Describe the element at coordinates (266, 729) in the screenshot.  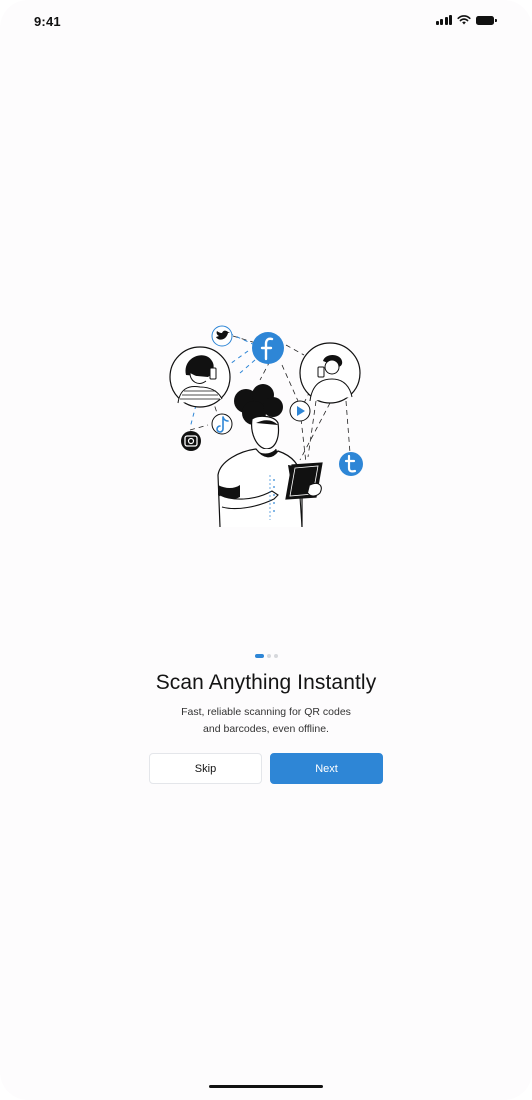
I see `subtitle-line-2: and barcodes, even offline.` at that location.